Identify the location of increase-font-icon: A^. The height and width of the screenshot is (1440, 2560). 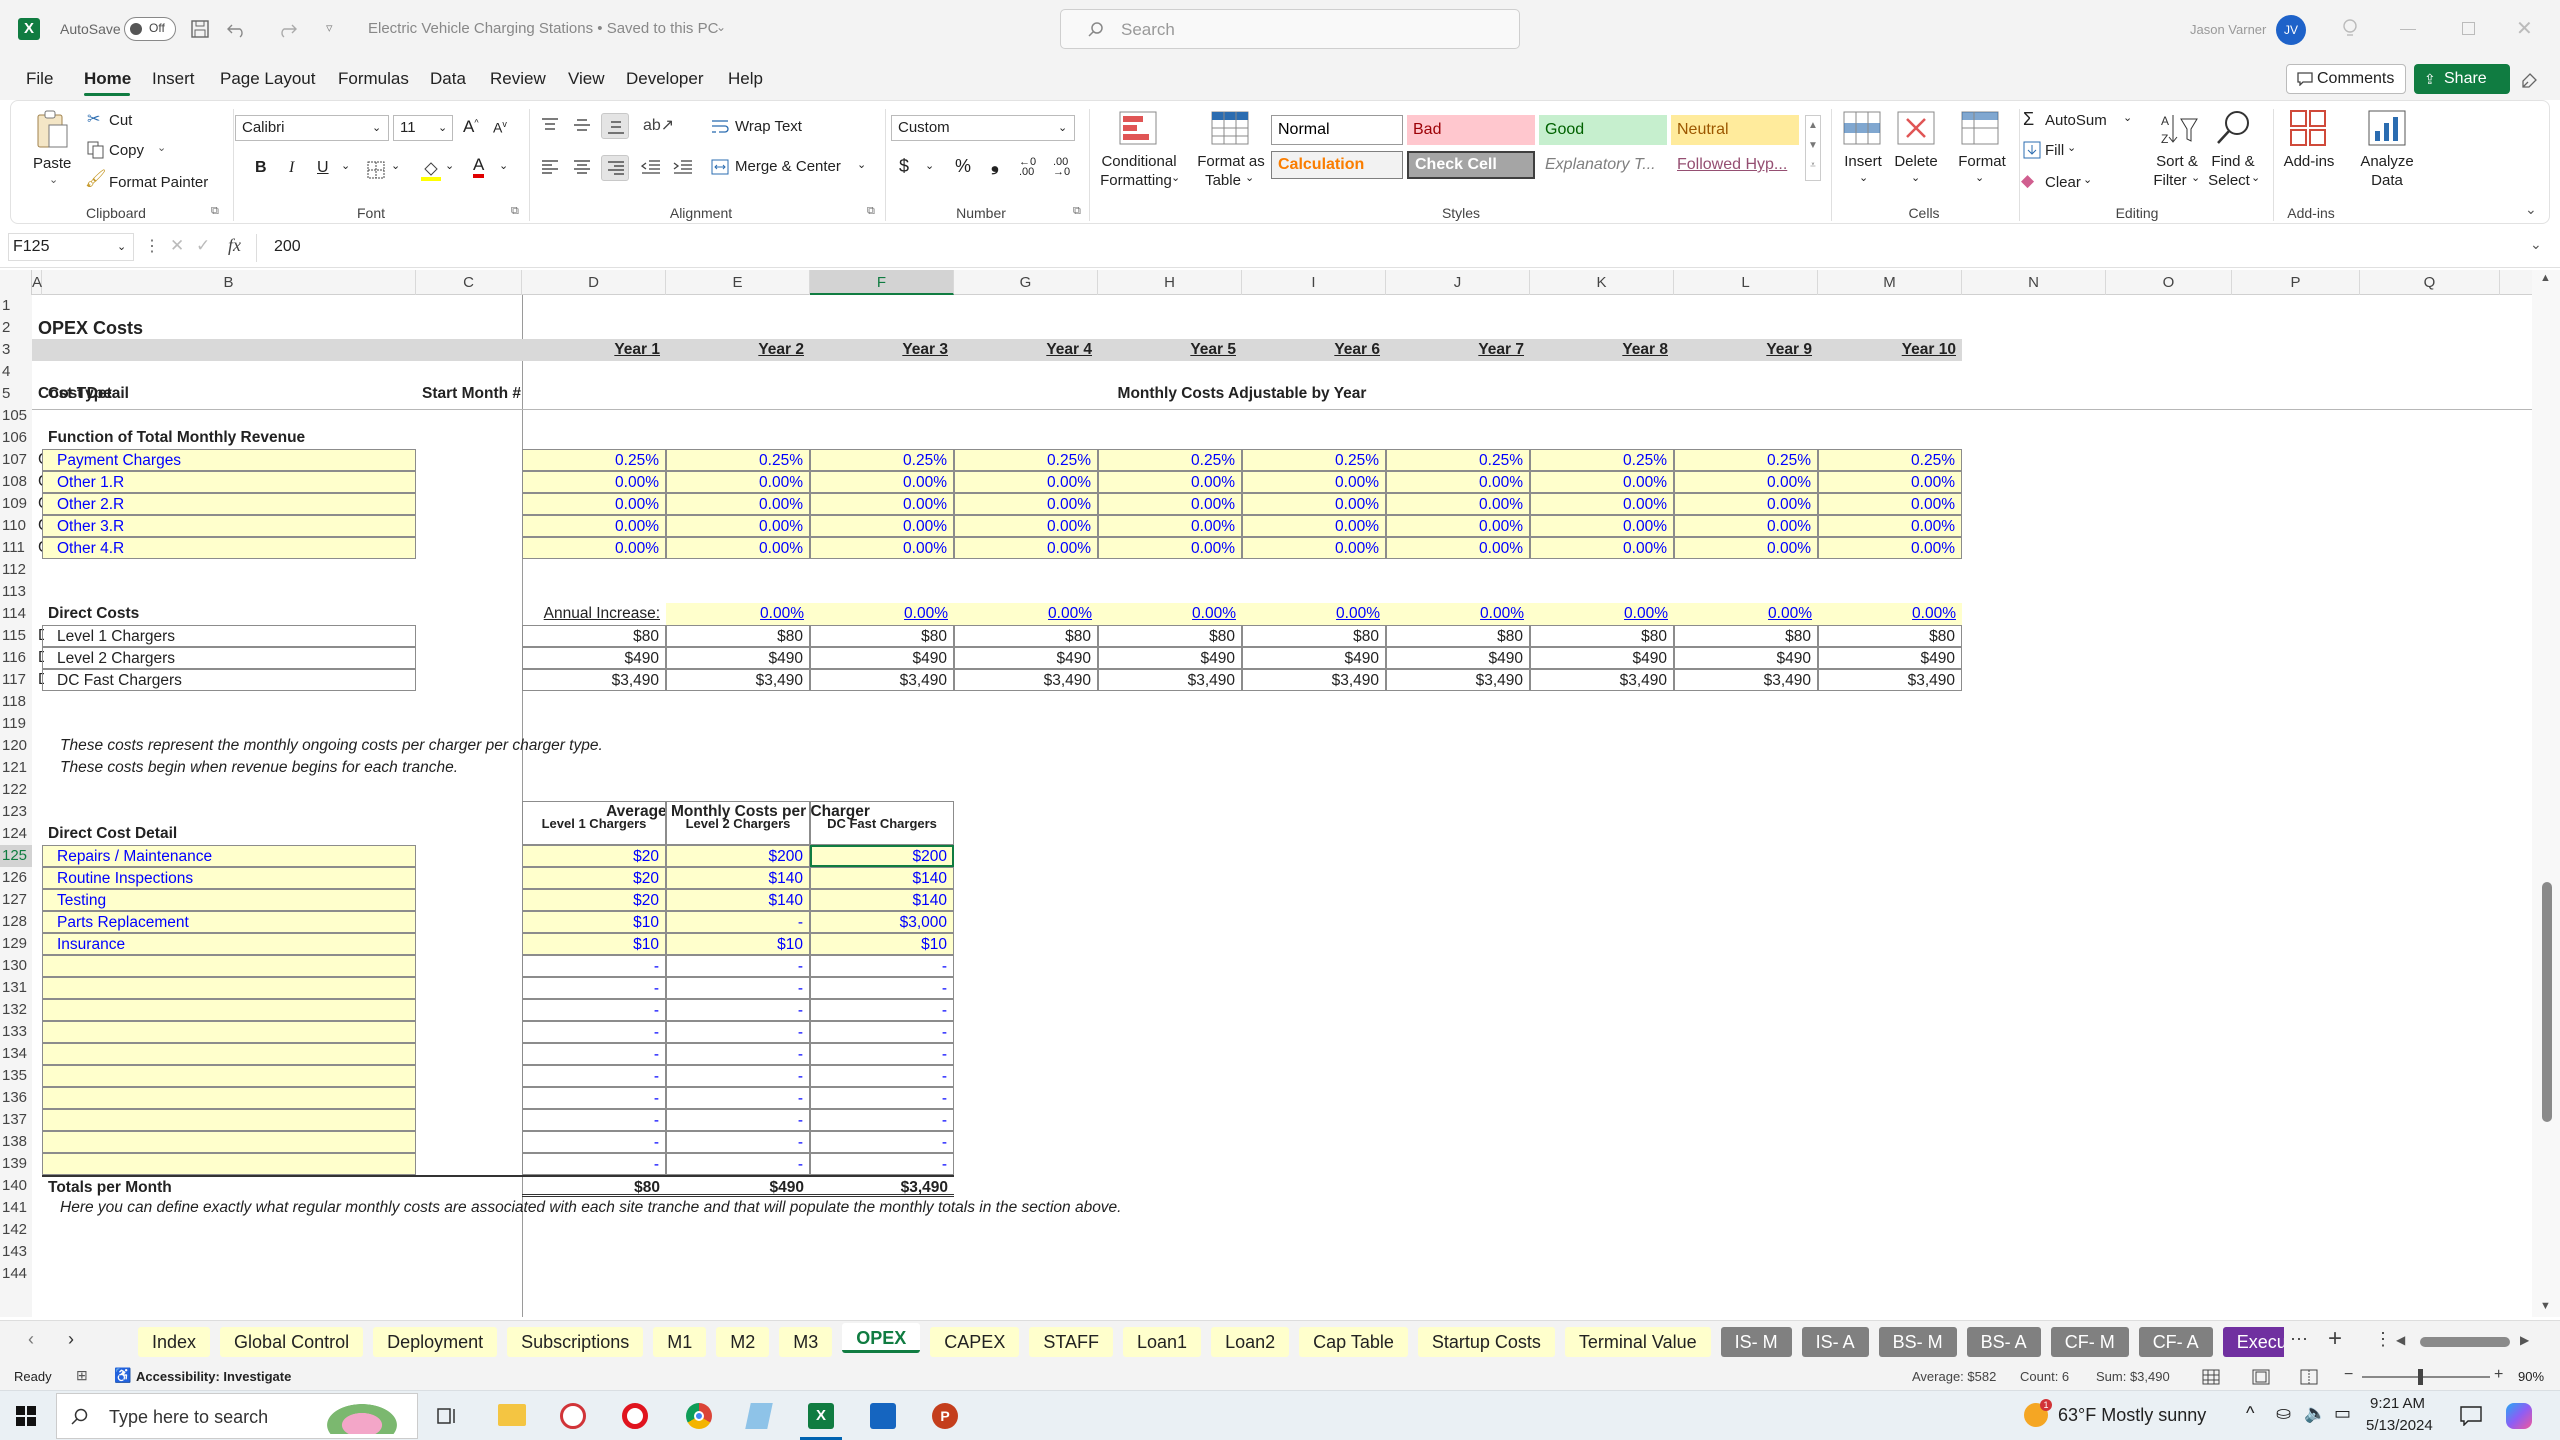
(471, 127).